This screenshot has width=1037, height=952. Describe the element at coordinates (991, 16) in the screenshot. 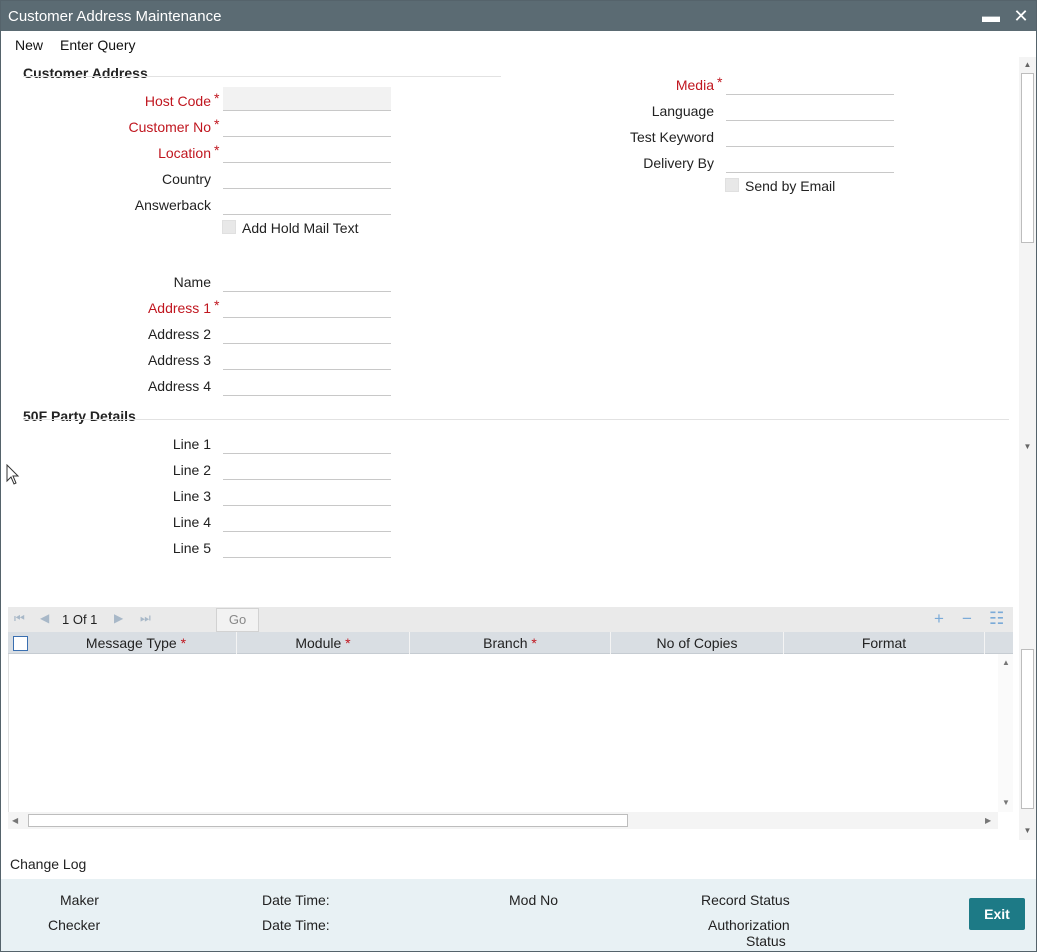

I see `minimize-icon: ▬` at that location.